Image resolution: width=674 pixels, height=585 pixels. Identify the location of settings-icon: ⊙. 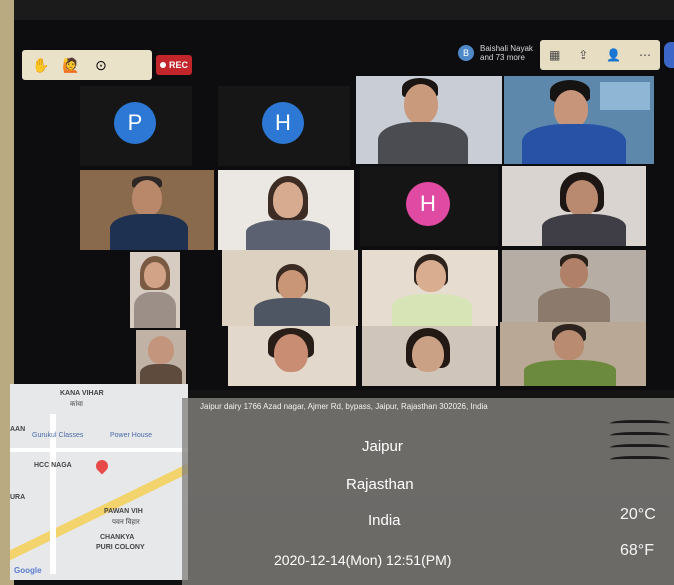
(101, 65).